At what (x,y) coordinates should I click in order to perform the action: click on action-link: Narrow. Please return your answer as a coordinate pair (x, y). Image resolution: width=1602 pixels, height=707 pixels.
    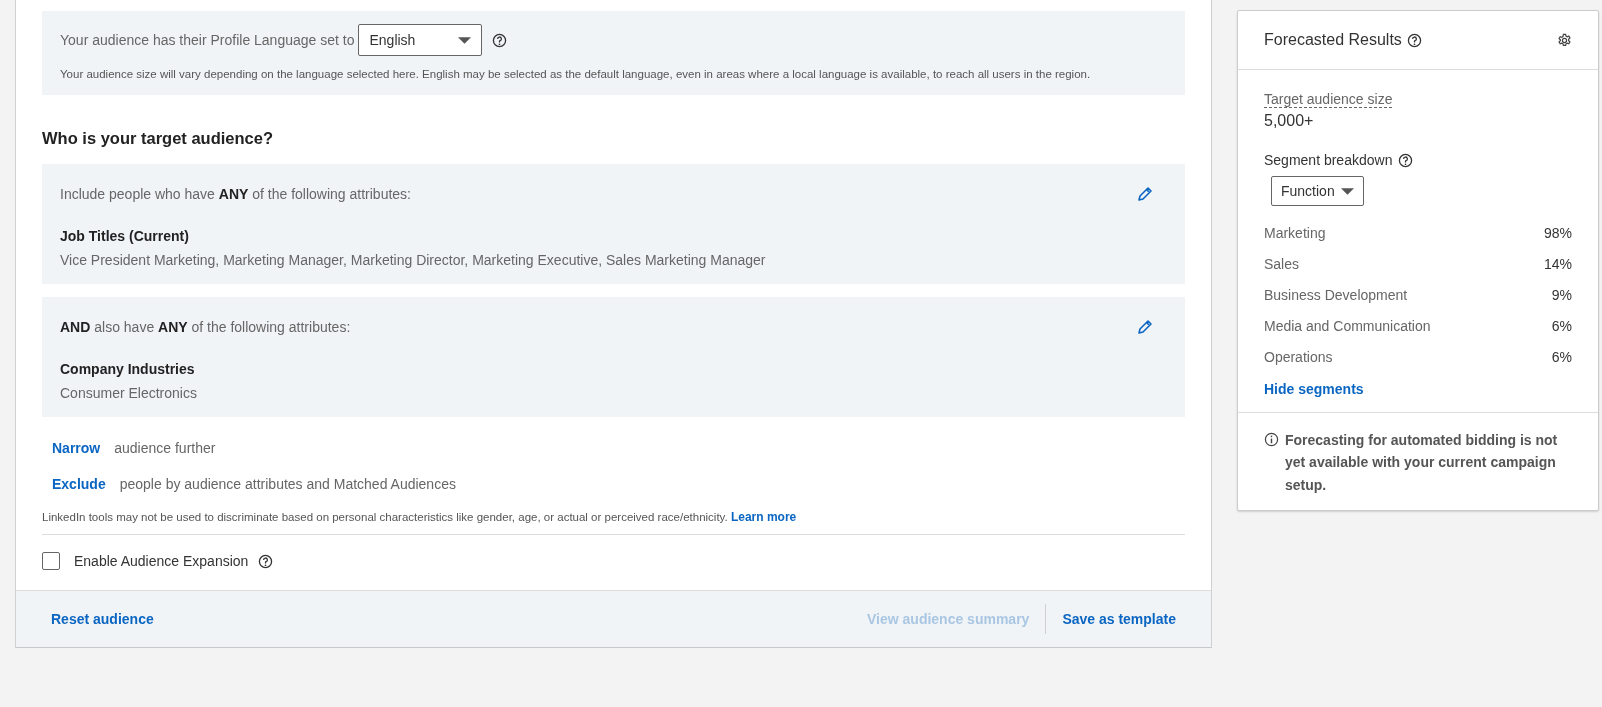
    Looking at the image, I should click on (76, 448).